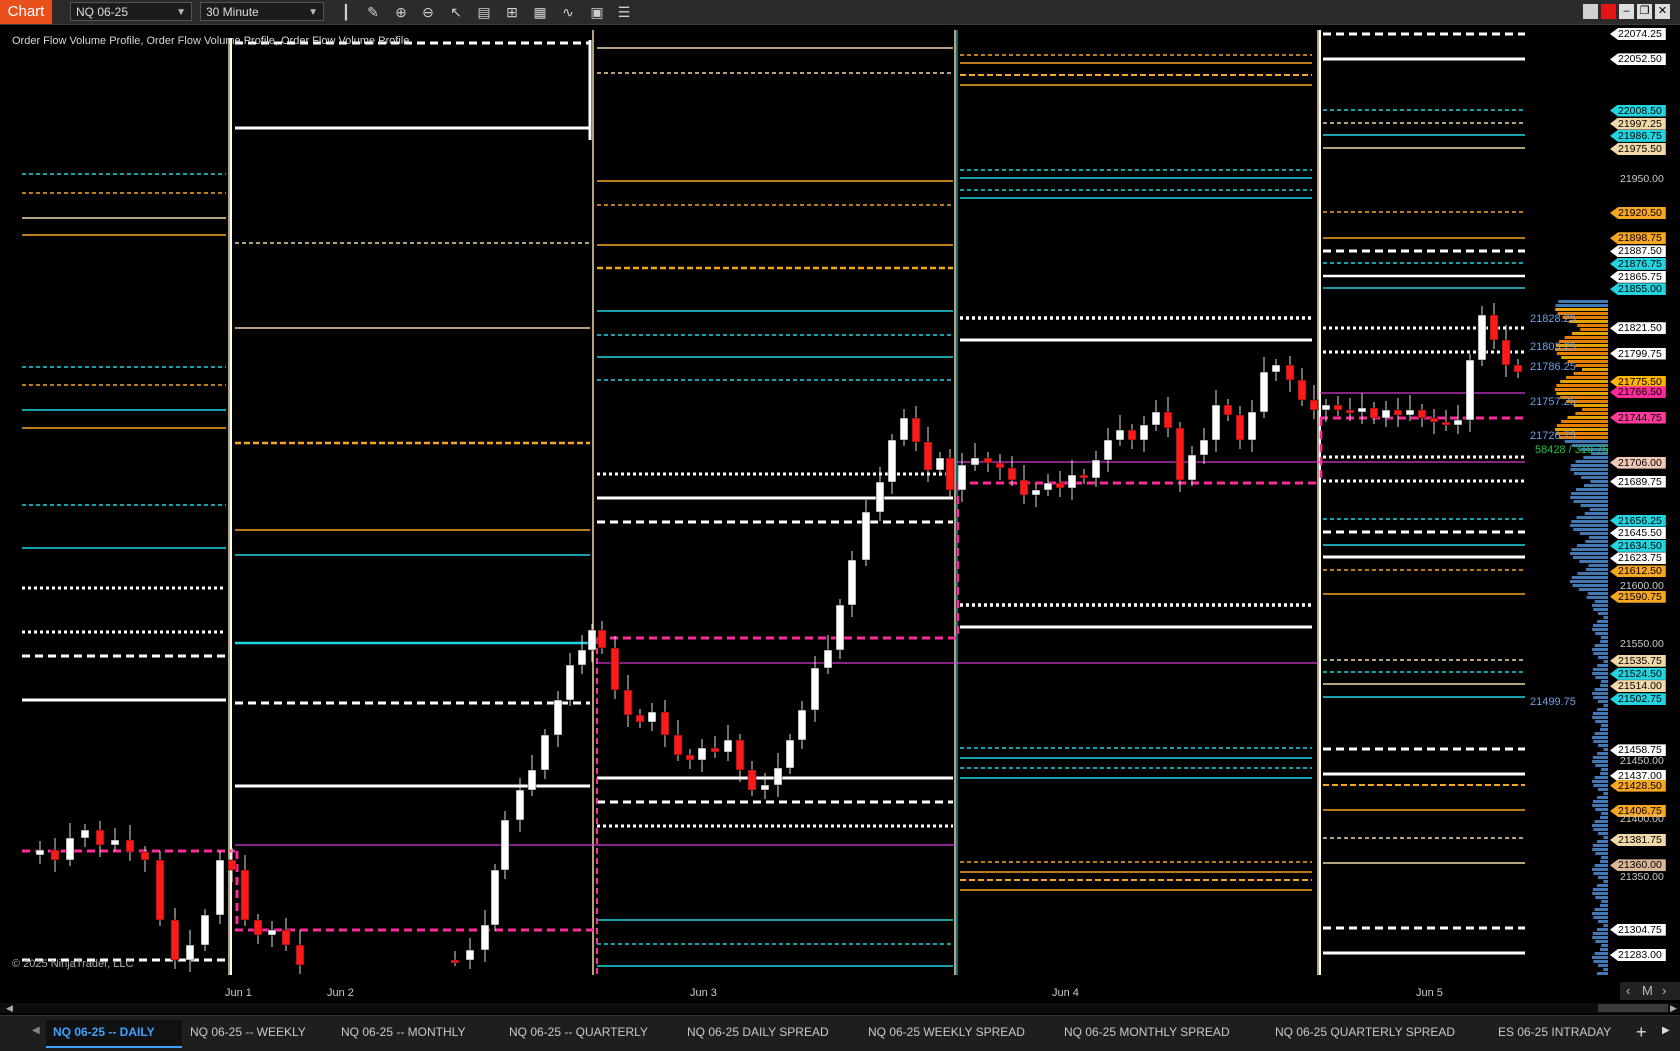 The image size is (1680, 1051). What do you see at coordinates (1664, 990) in the screenshot?
I see `chevron-right-icon: ›` at bounding box center [1664, 990].